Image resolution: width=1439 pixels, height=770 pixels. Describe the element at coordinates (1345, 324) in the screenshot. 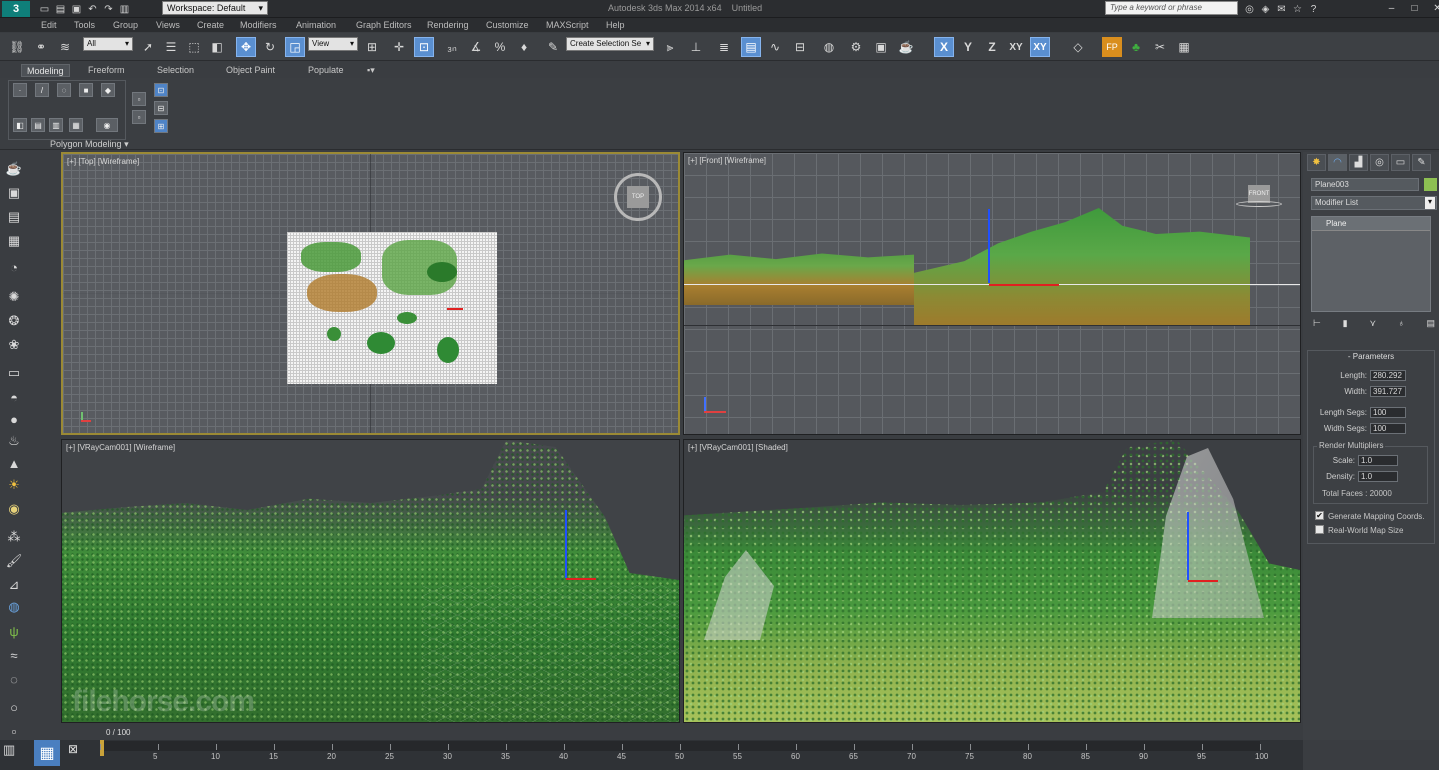

I see `show-end-result-icon: ▮` at that location.